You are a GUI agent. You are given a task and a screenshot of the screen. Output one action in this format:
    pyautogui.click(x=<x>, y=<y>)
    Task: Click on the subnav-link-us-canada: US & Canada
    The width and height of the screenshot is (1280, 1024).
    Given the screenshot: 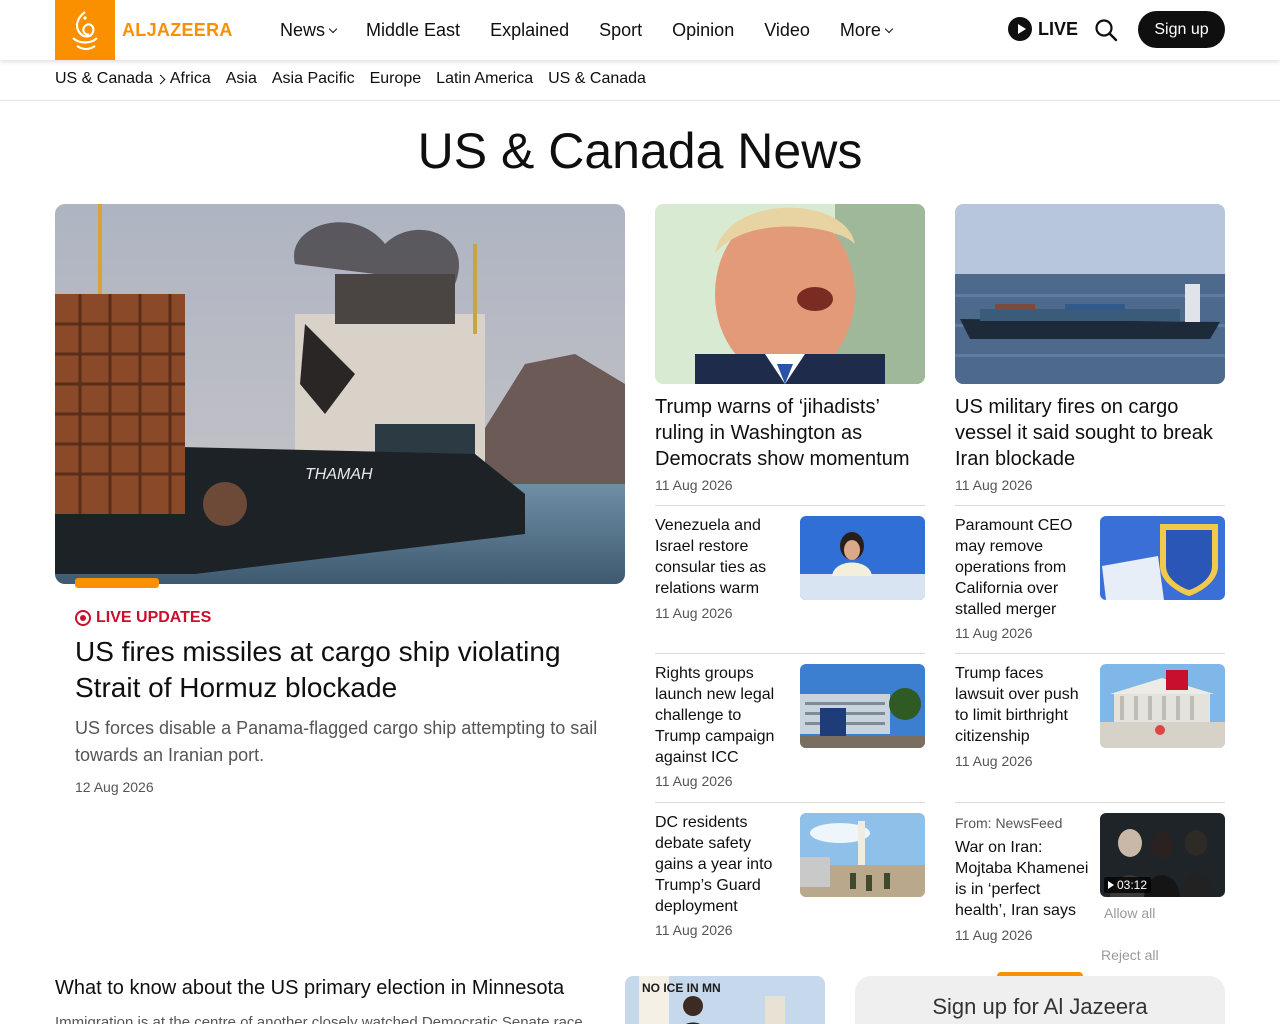 What is the action you would take?
    pyautogui.click(x=597, y=79)
    